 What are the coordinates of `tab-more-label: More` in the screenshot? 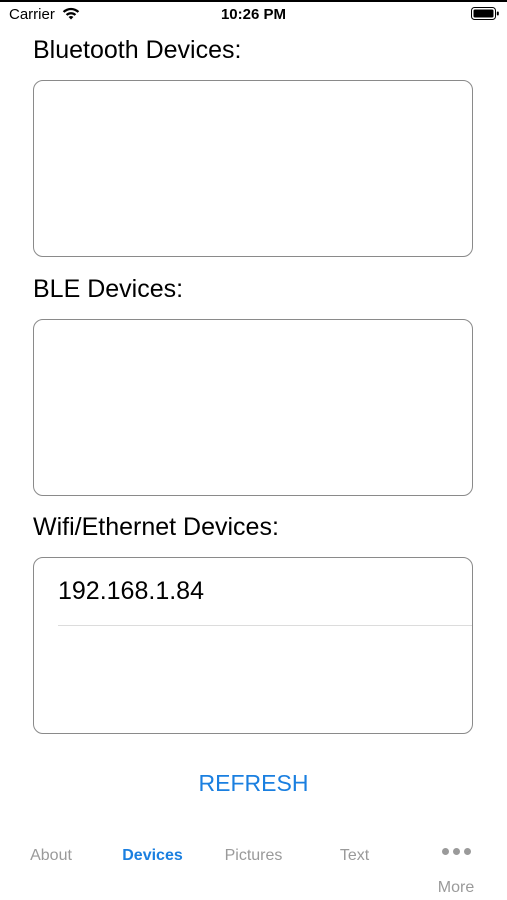 It's located at (456, 887).